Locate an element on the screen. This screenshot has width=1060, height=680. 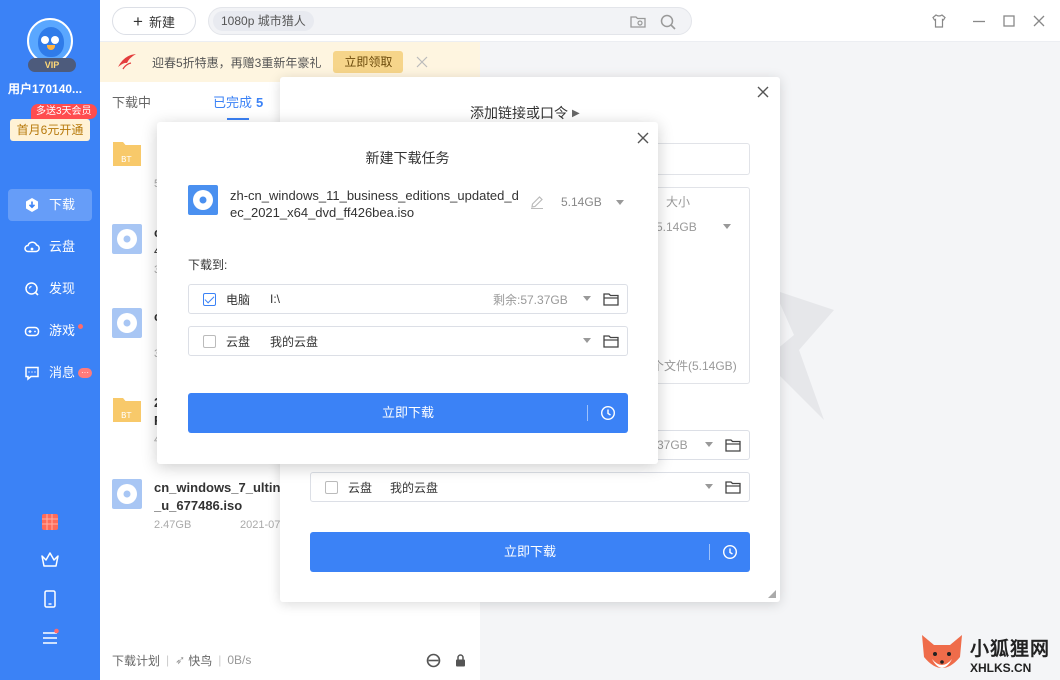
location-label: 电脑 is located at coordinates (238, 299).